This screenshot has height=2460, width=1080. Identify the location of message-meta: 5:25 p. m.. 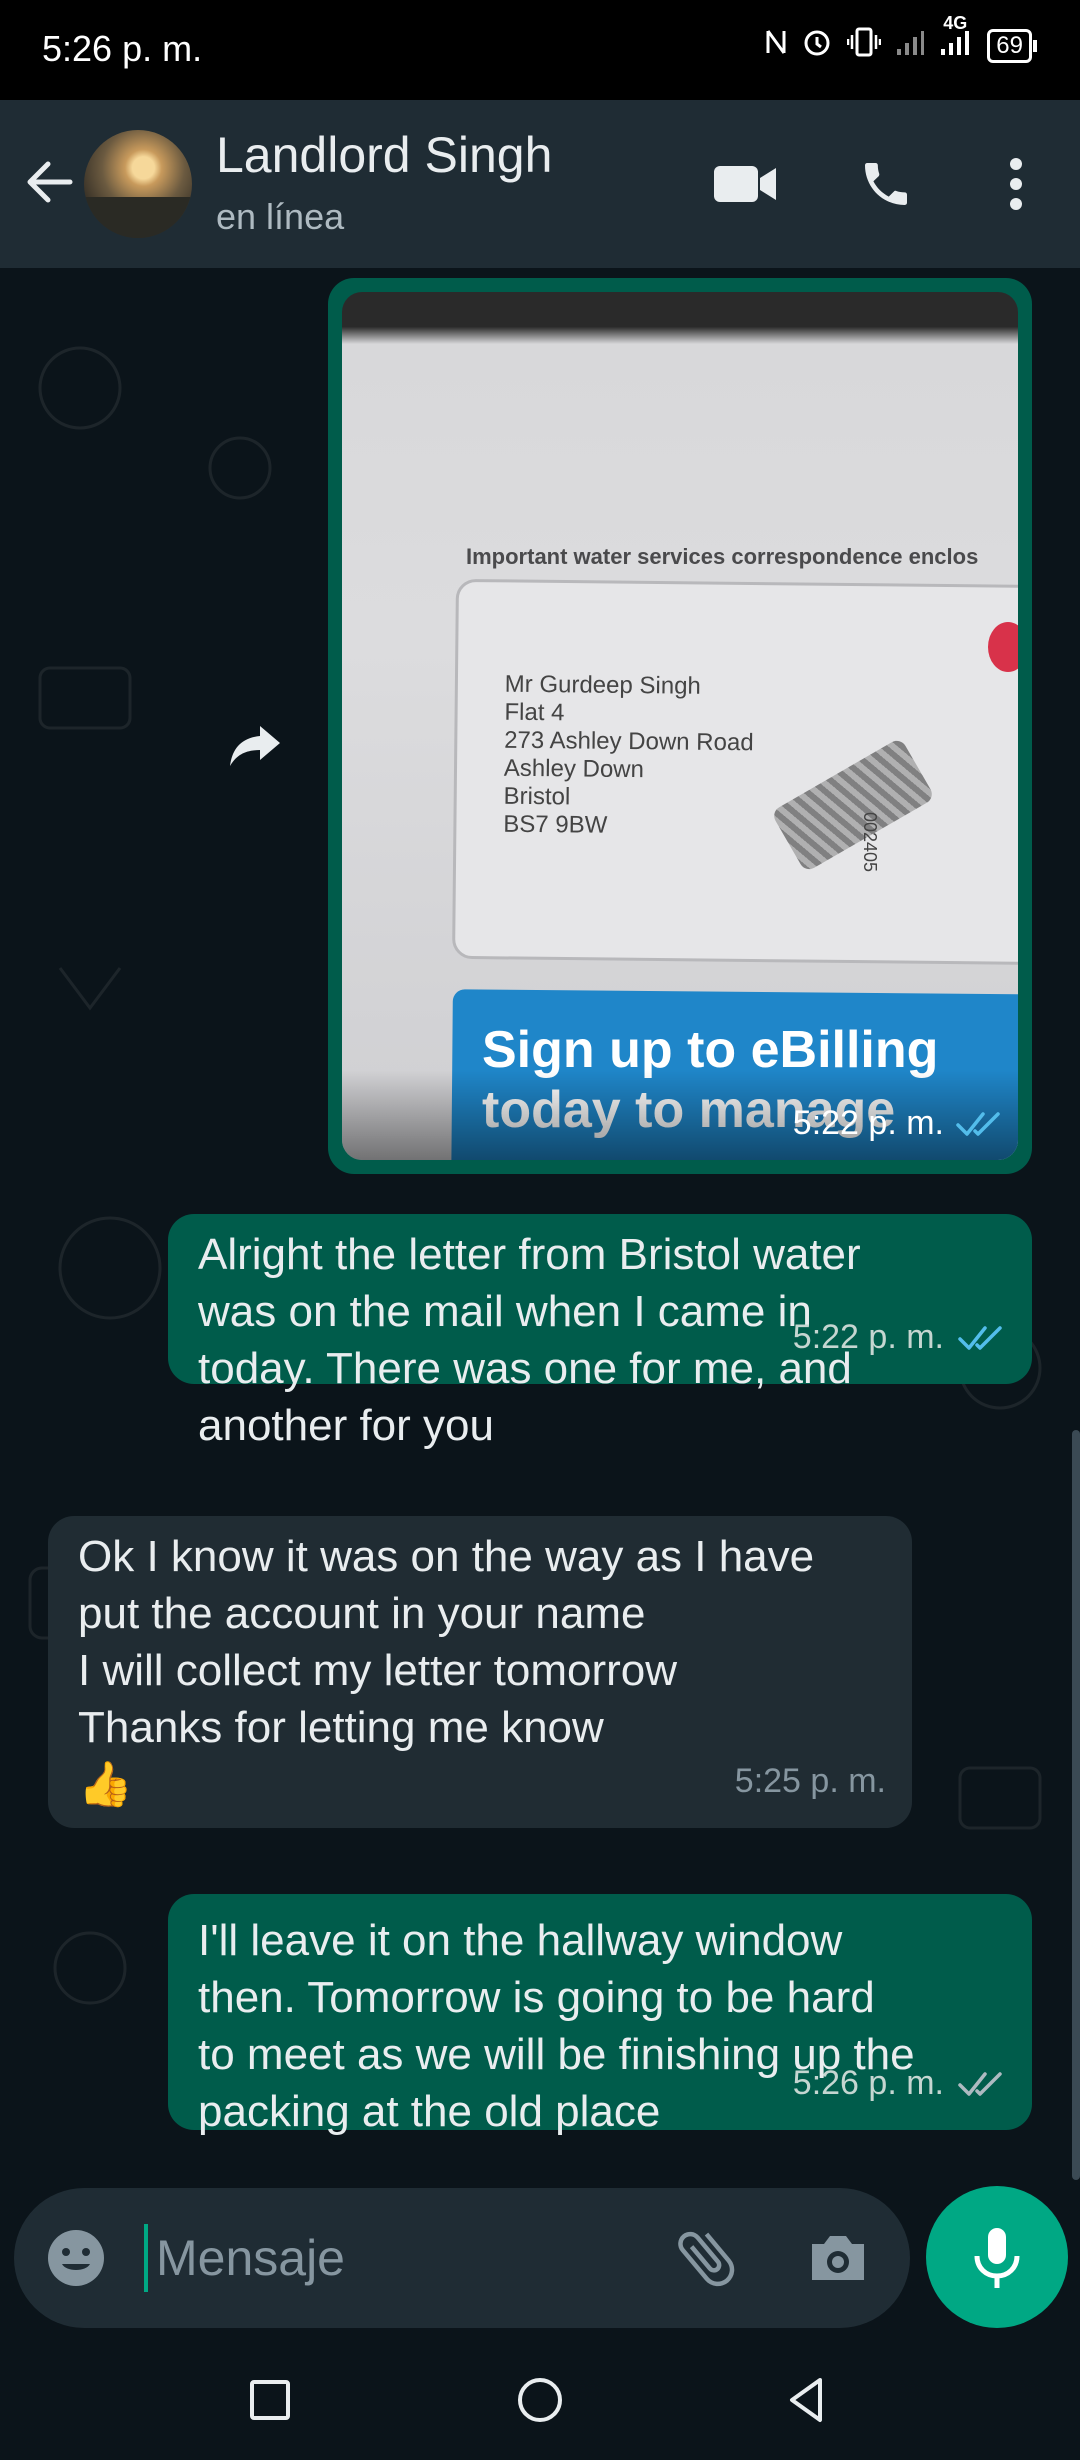
(810, 1781).